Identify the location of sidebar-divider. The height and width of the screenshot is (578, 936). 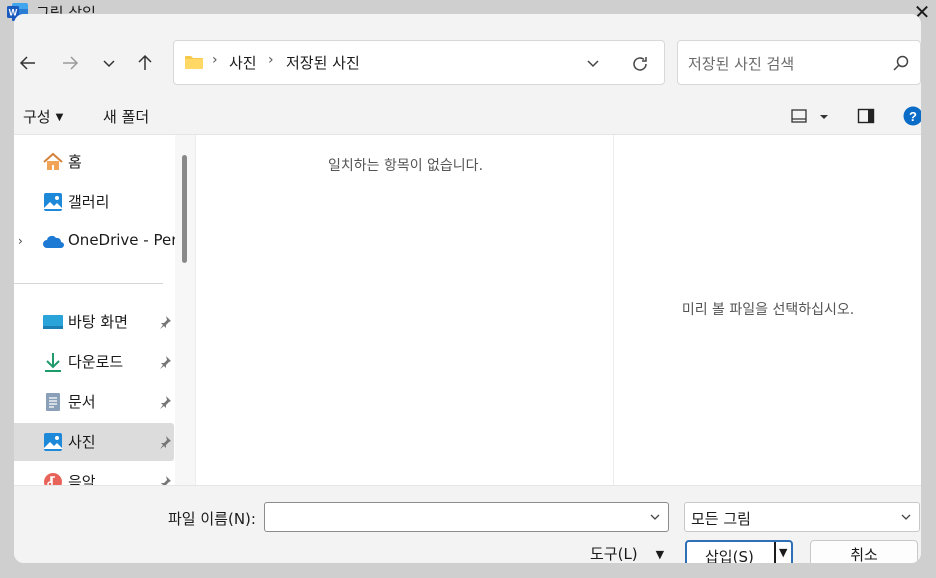
(88, 283).